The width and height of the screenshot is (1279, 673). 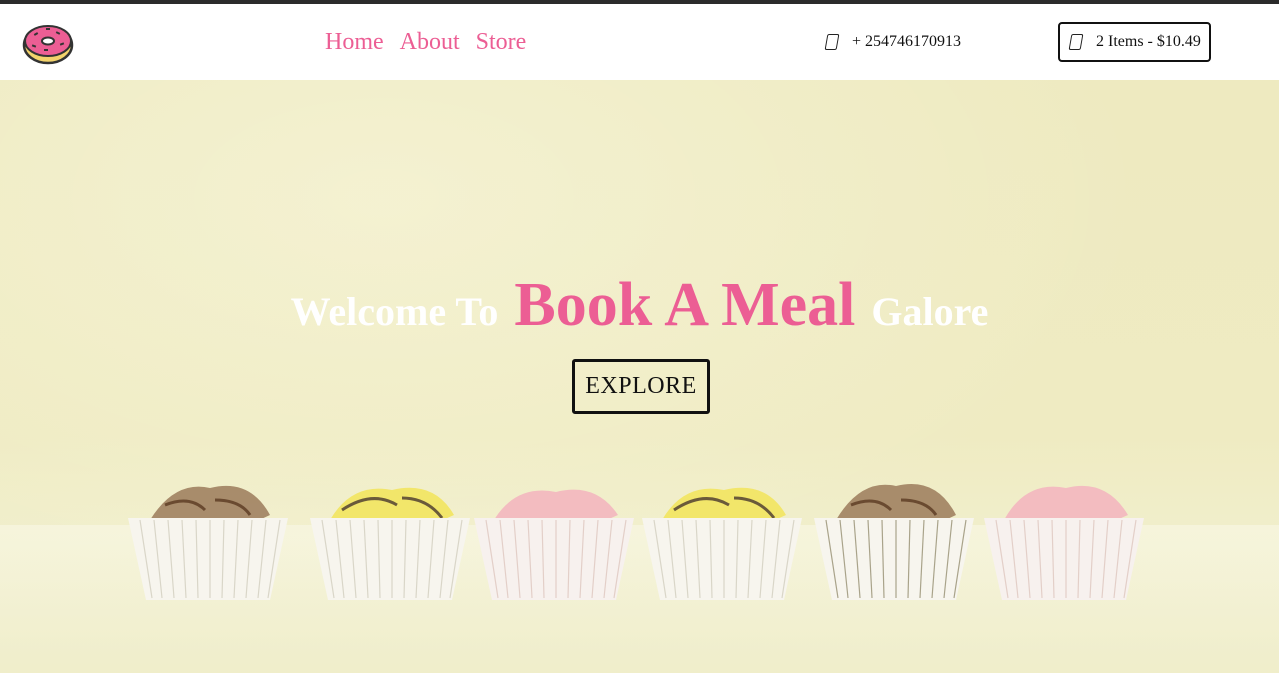 I want to click on strawberry-cupcake-image, so click(x=554, y=544).